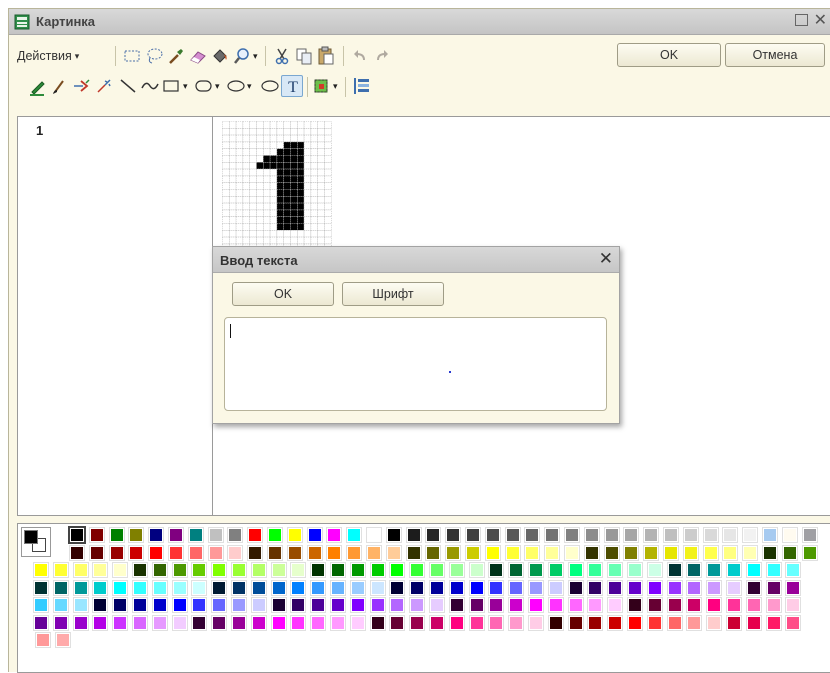 Image resolution: width=830 pixels, height=673 pixels. Describe the element at coordinates (362, 86) in the screenshot. I see `image-list-icon` at that location.